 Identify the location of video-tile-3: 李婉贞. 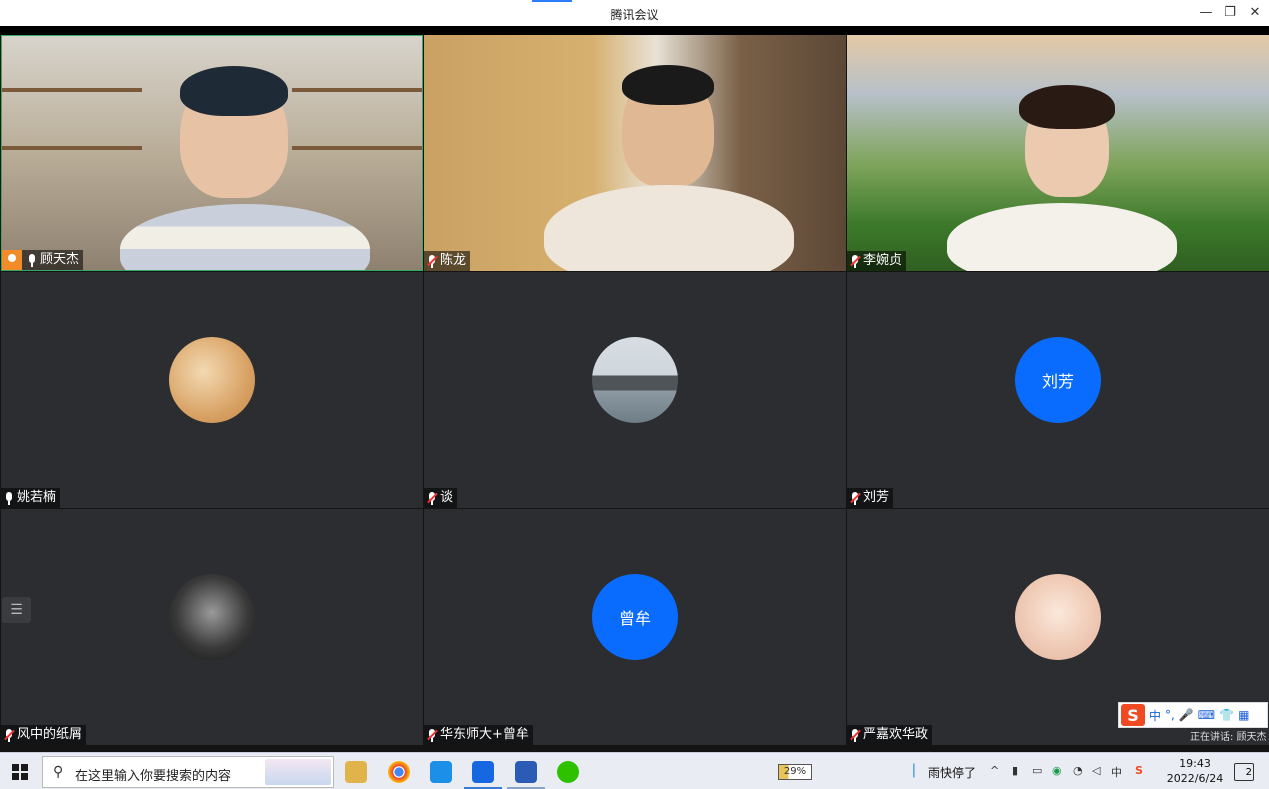
(1058, 153).